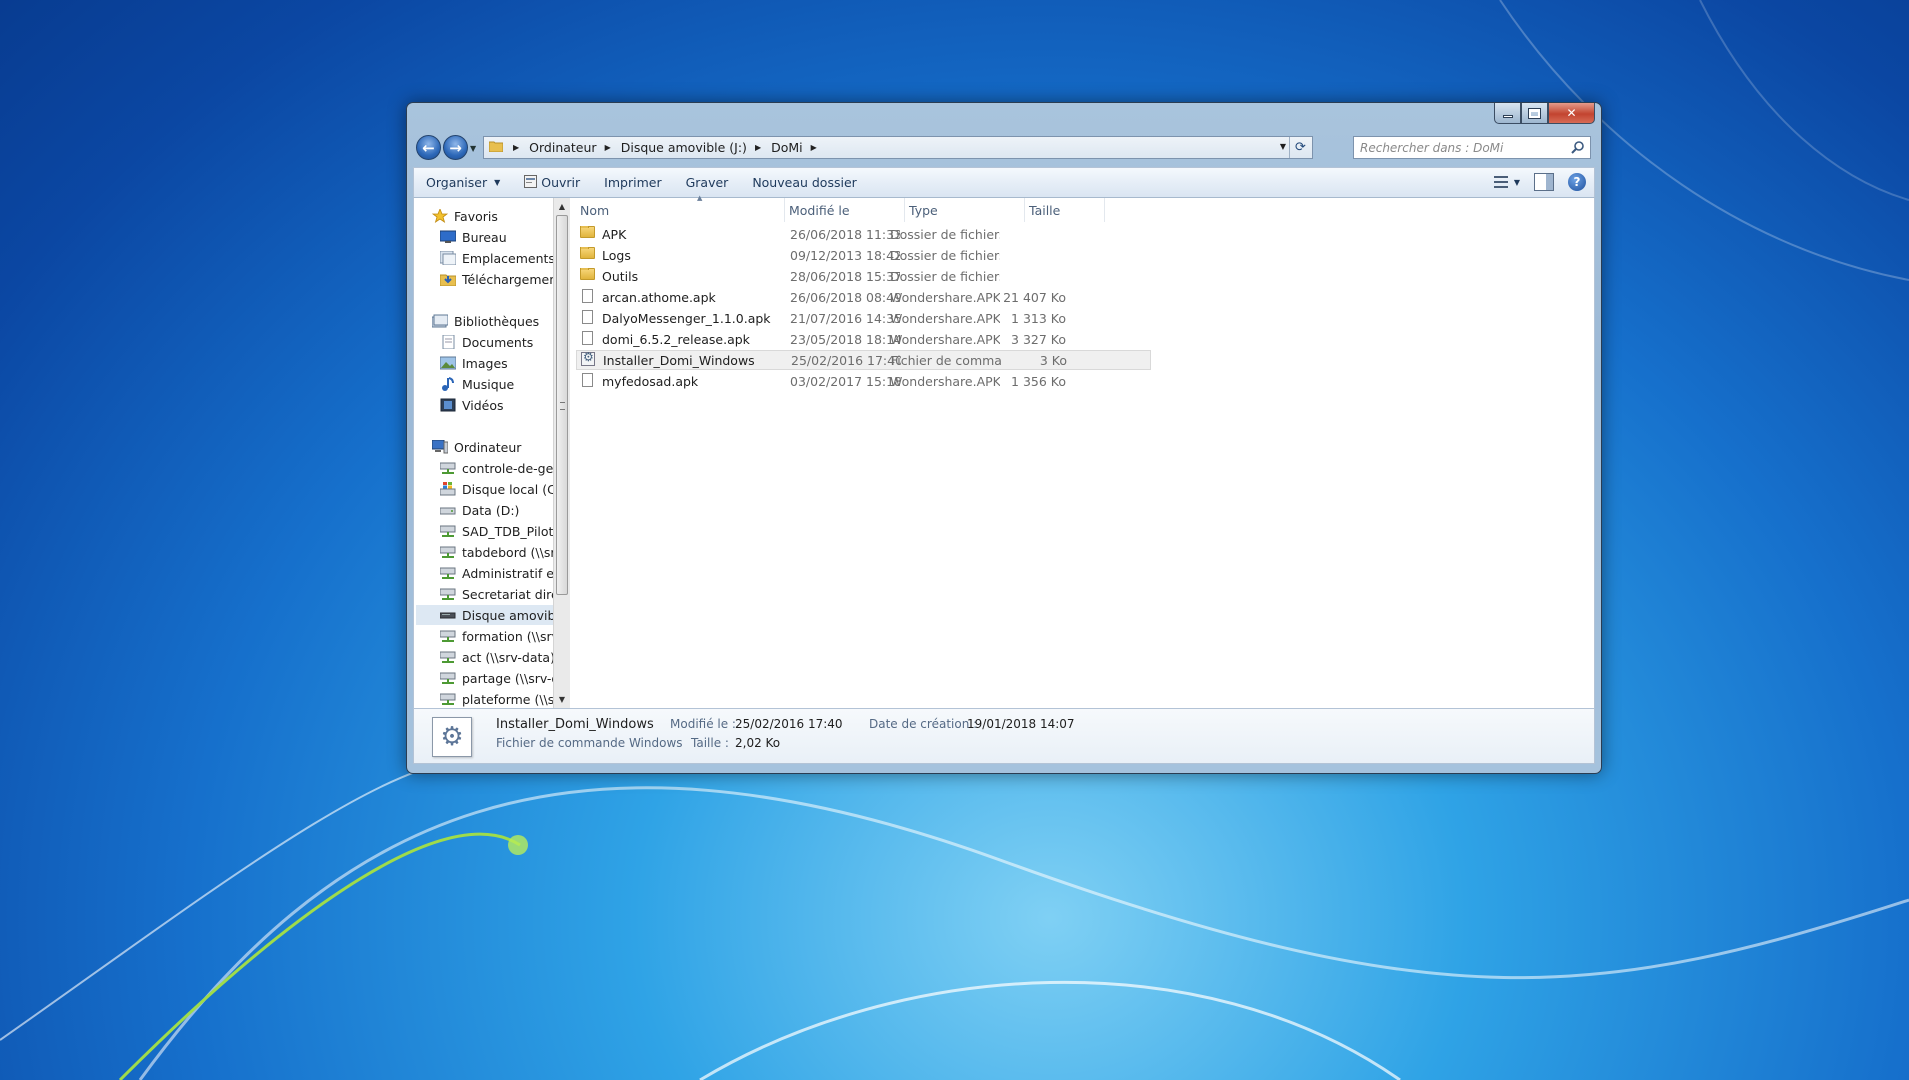 This screenshot has width=1909, height=1080. I want to click on burn-button: Graver, so click(707, 182).